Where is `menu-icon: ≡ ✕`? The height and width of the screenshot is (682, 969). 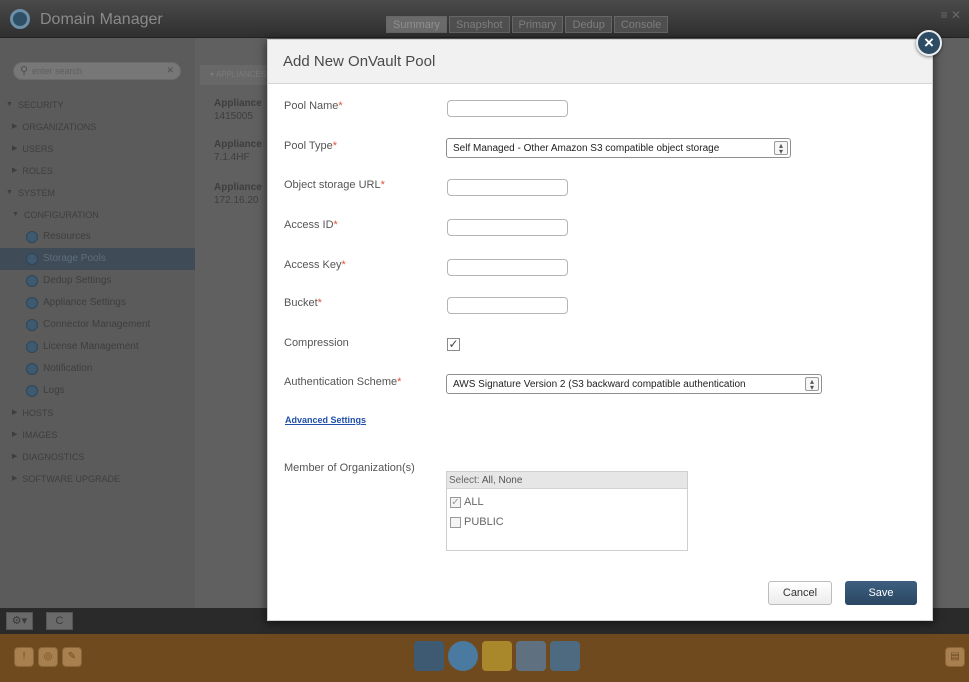
menu-icon: ≡ ✕ is located at coordinates (951, 15).